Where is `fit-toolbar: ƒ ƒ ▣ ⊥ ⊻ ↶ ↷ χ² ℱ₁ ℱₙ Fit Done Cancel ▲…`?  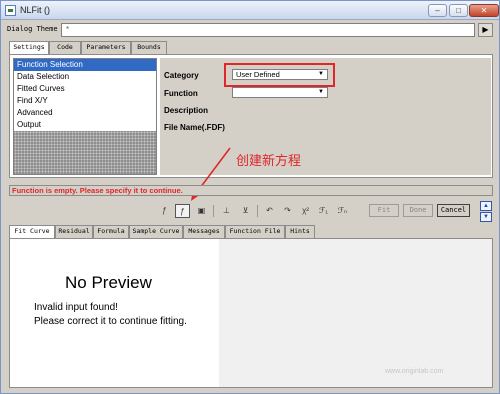 fit-toolbar: ƒ ƒ ▣ ⊥ ⊻ ↶ ↷ χ² ℱ₁ ℱₙ Fit Done Cancel ▲… is located at coordinates (250, 212).